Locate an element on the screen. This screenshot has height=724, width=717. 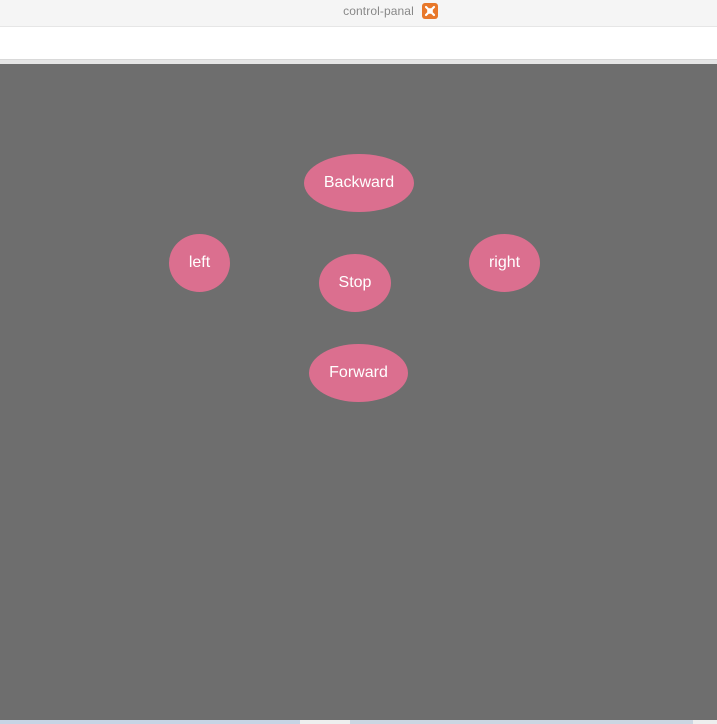
backward-button: Backward is located at coordinates (359, 183).